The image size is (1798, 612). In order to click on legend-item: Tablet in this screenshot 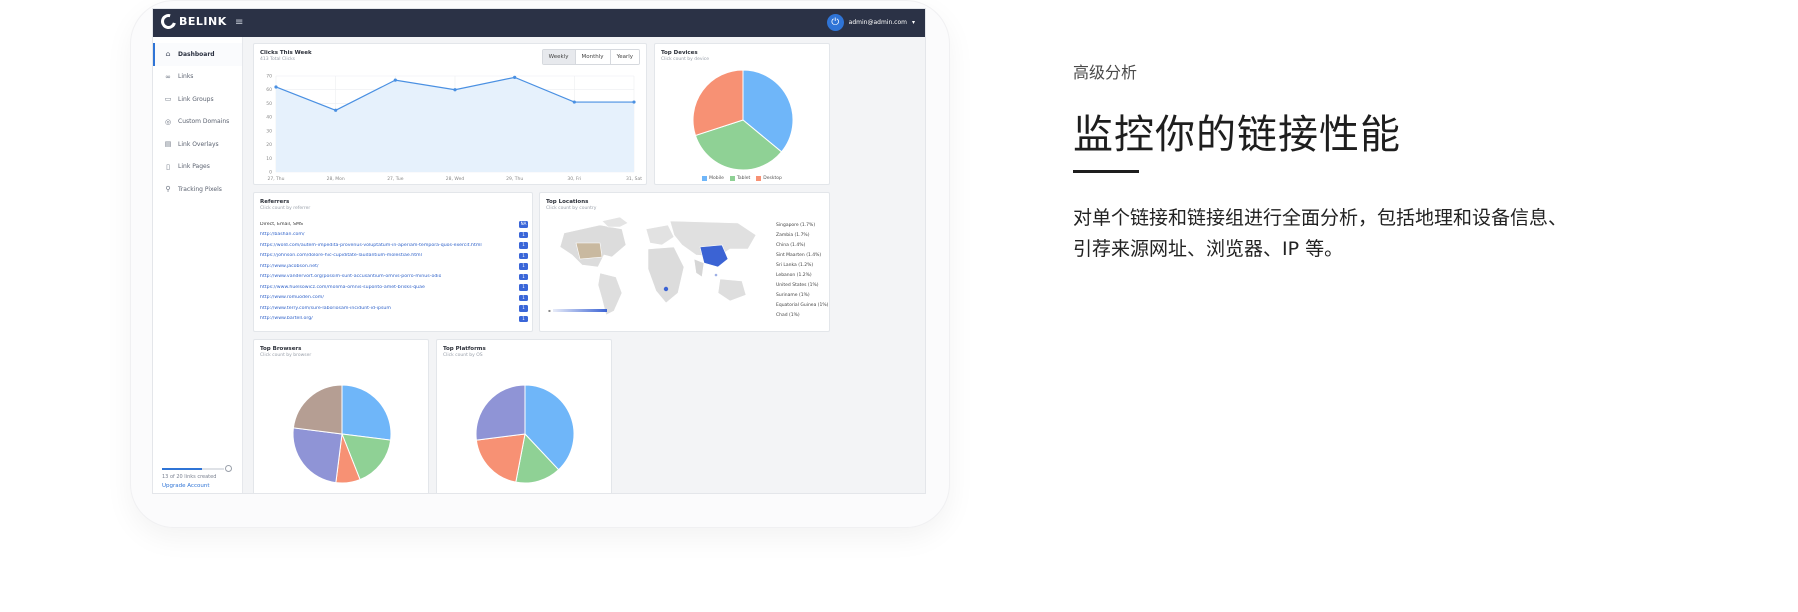, I will do `click(740, 178)`.